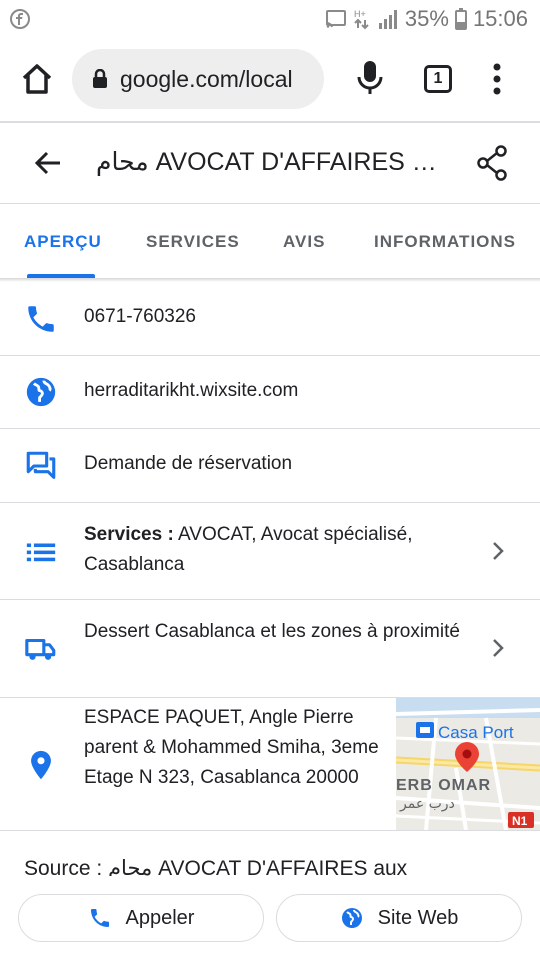 The image size is (540, 960). I want to click on data-transfer-icon: H+, so click(361, 19).